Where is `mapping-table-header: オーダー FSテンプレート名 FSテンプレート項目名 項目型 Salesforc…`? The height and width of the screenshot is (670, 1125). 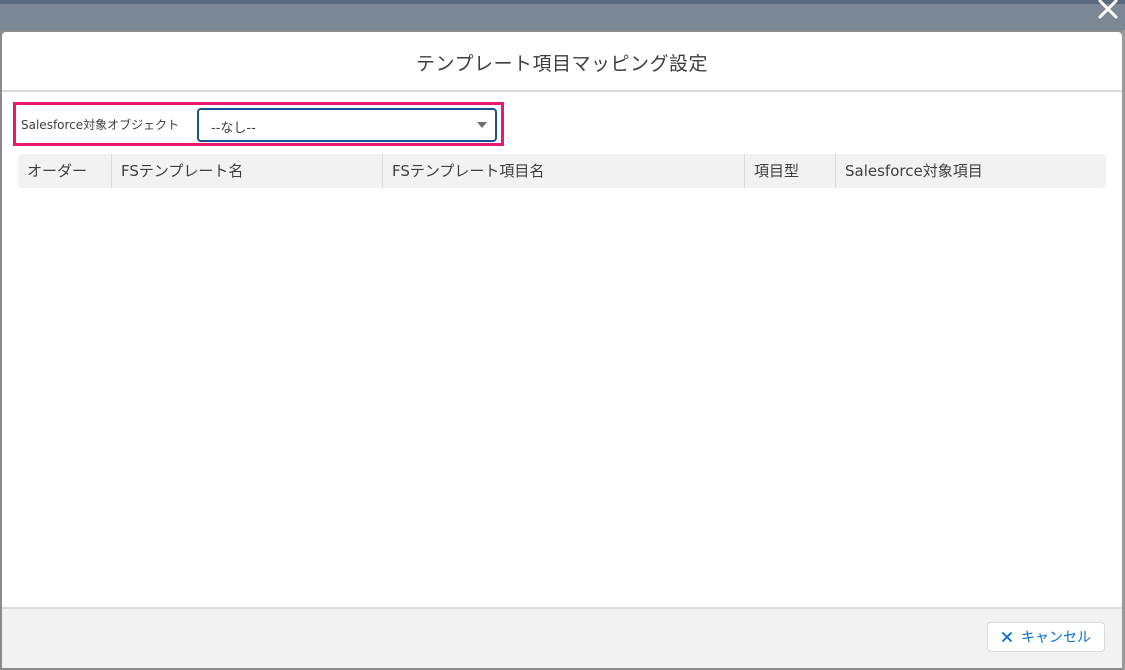
mapping-table-header: オーダー FSテンプレート名 FSテンプレート項目名 項目型 Salesforc… is located at coordinates (562, 171).